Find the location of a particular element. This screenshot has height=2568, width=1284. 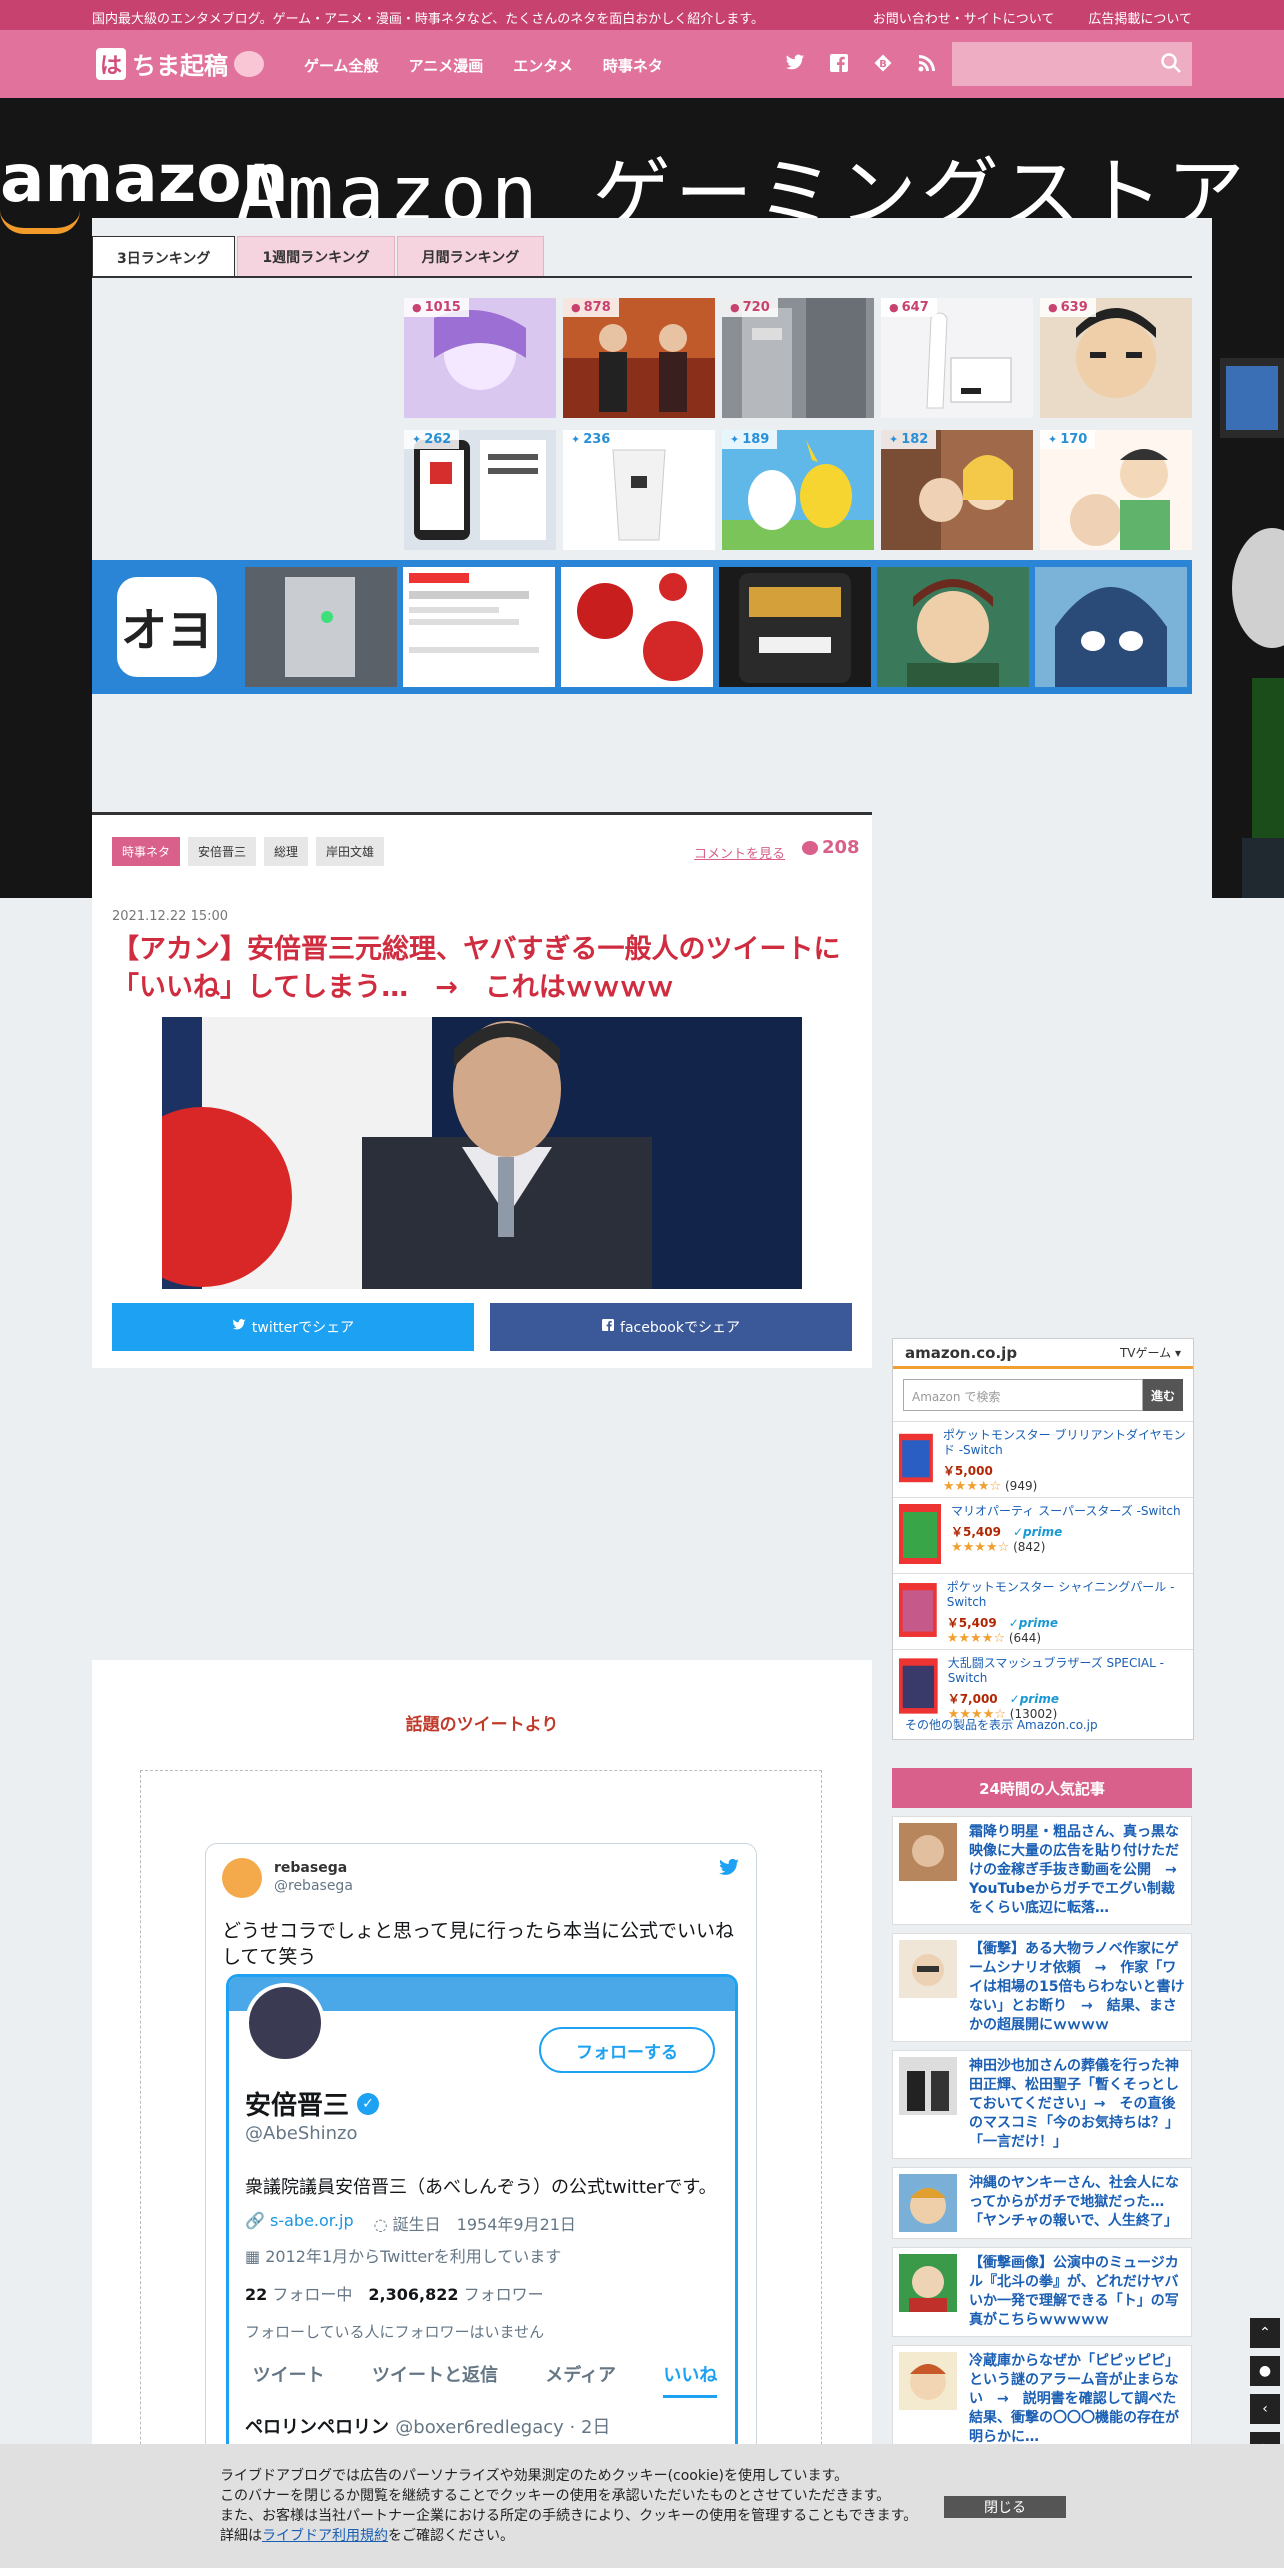

search-icon is located at coordinates (1171, 63).